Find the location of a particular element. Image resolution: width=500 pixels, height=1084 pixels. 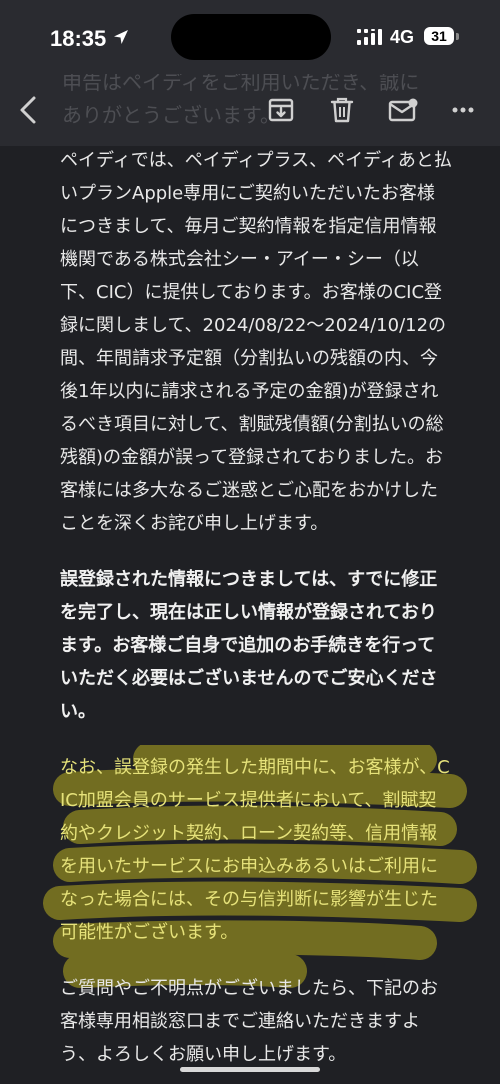

mail-toolbar: 申告はペイディをご利用いただき、誠に ありがとうございます。 is located at coordinates (250, 110).